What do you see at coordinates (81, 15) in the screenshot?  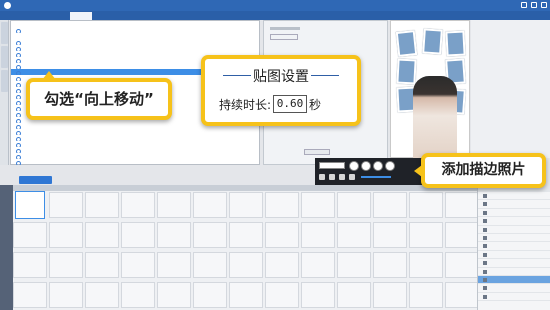 I see `menu-tab-active` at bounding box center [81, 15].